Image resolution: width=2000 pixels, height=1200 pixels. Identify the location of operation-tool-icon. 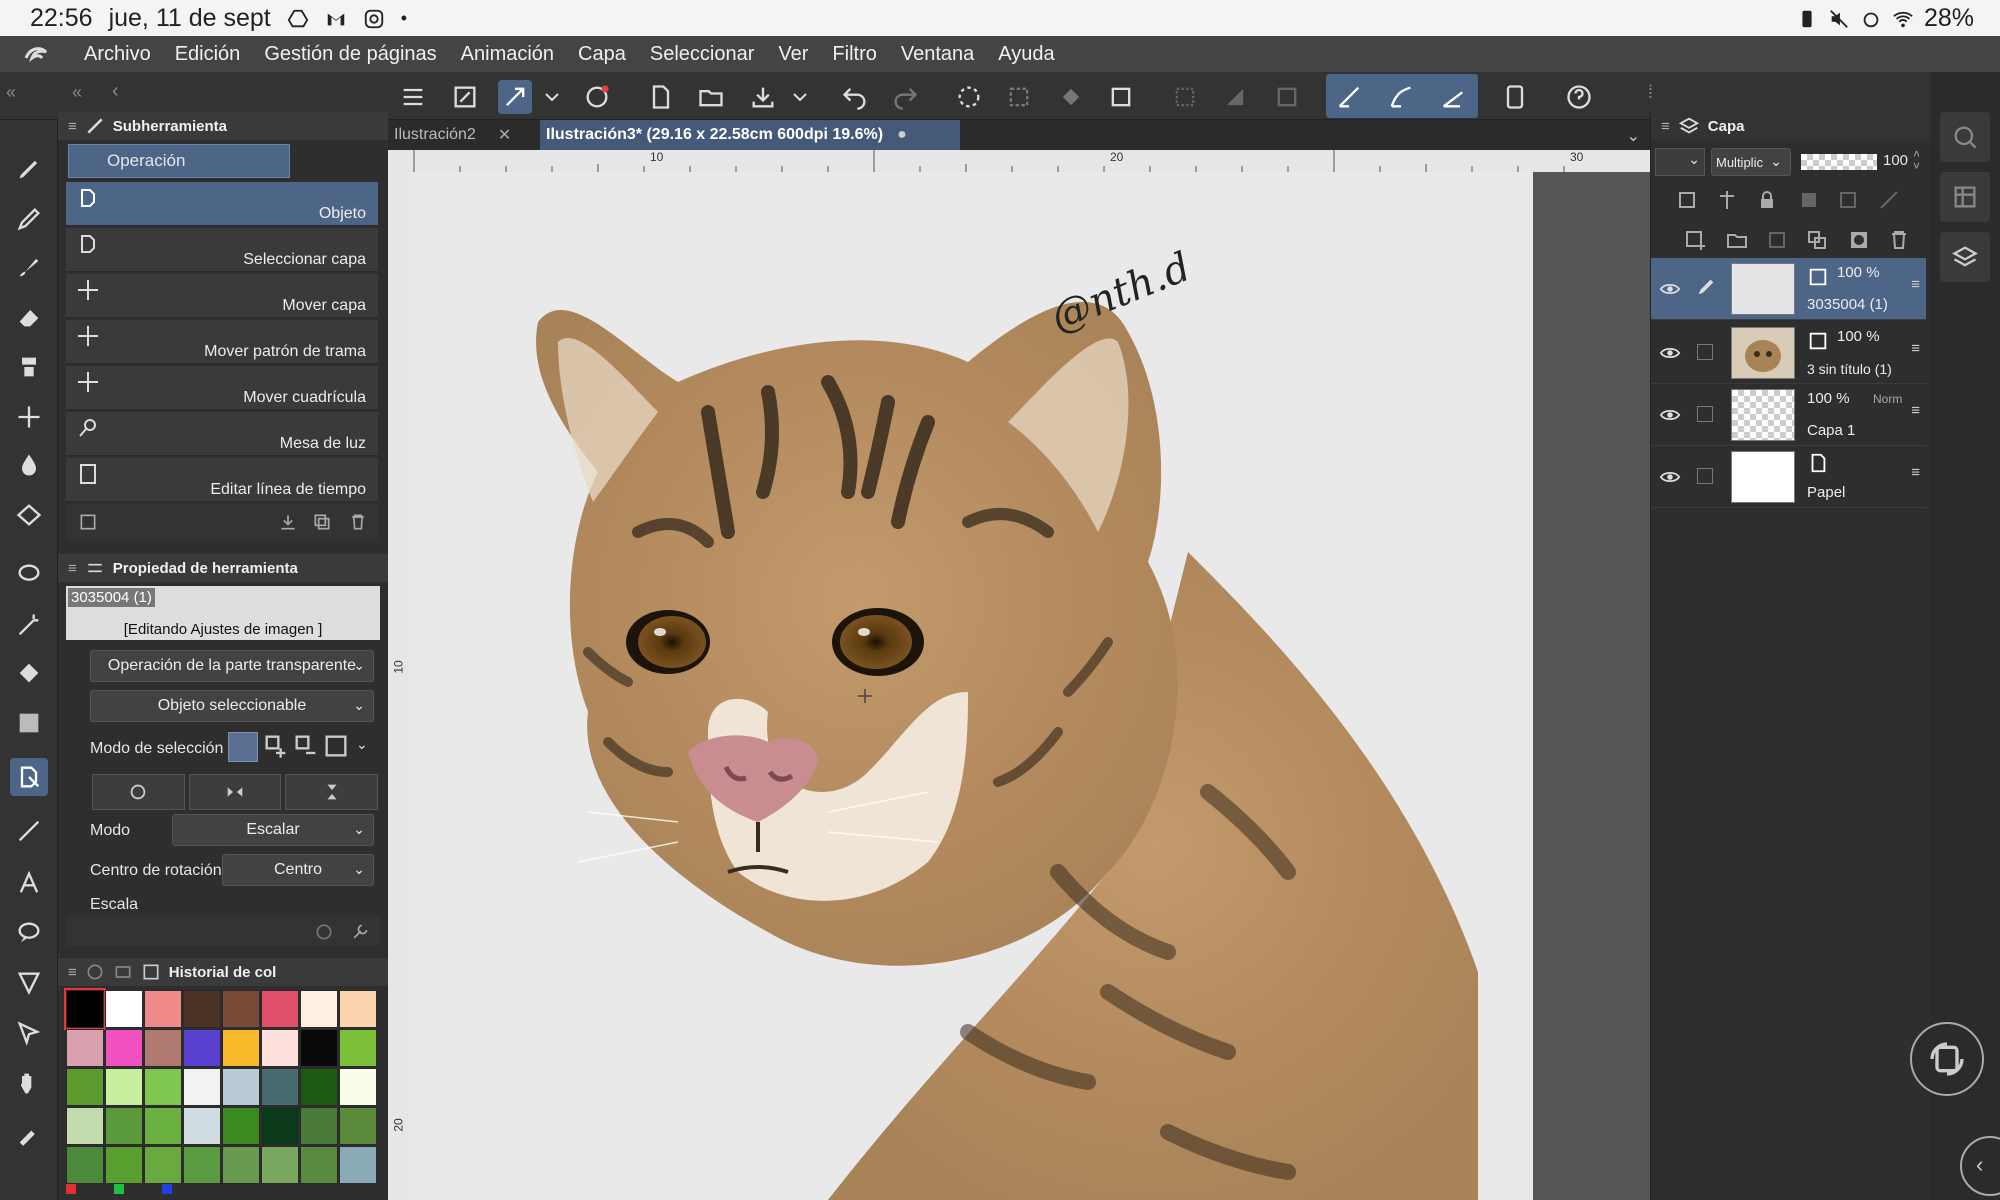
(29, 777).